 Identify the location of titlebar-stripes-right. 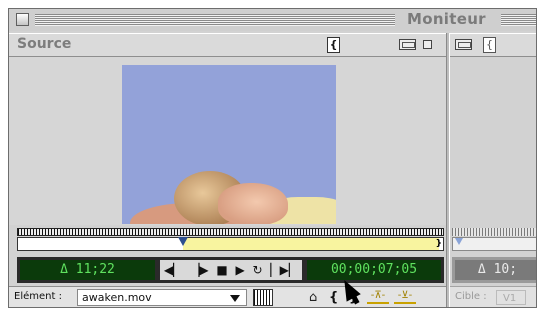
(518, 20).